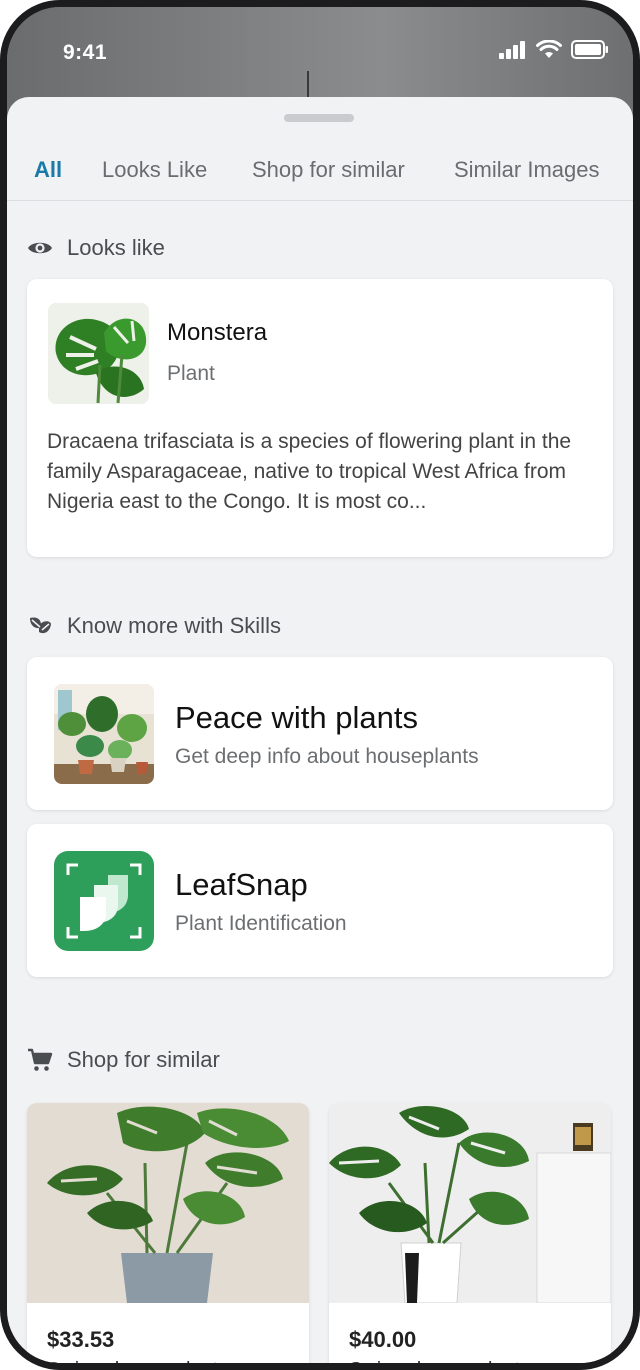  I want to click on product-card: $33.53 Swiss cheese plant, so click(168, 1236).